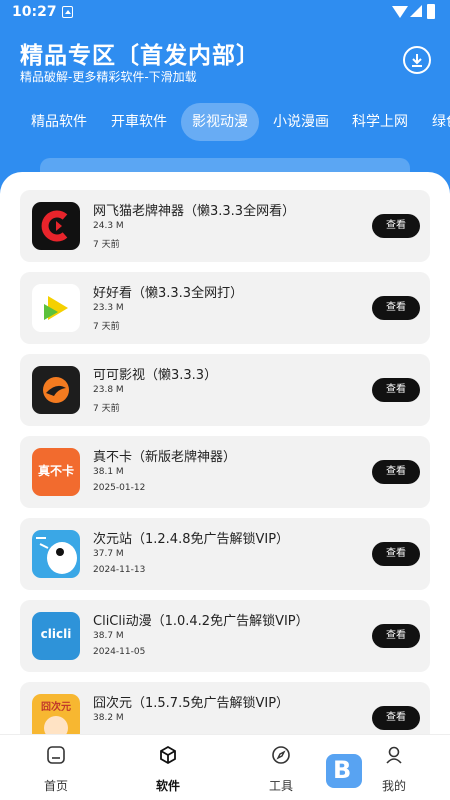 The height and width of the screenshot is (800, 450). Describe the element at coordinates (108, 636) in the screenshot. I see `app-size: 38.7 M` at that location.